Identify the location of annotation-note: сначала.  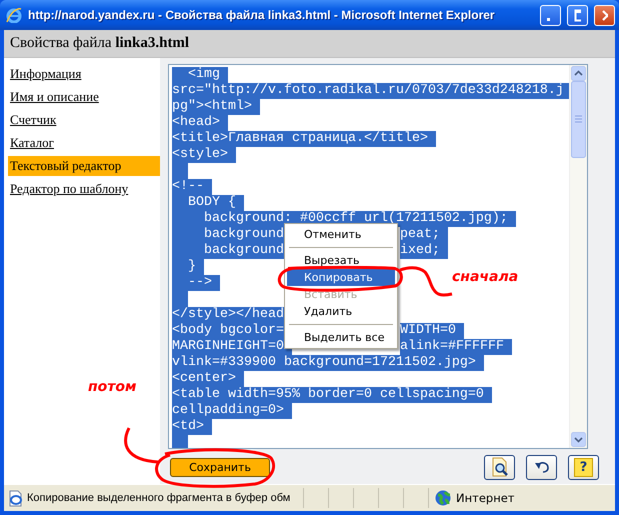
(485, 277).